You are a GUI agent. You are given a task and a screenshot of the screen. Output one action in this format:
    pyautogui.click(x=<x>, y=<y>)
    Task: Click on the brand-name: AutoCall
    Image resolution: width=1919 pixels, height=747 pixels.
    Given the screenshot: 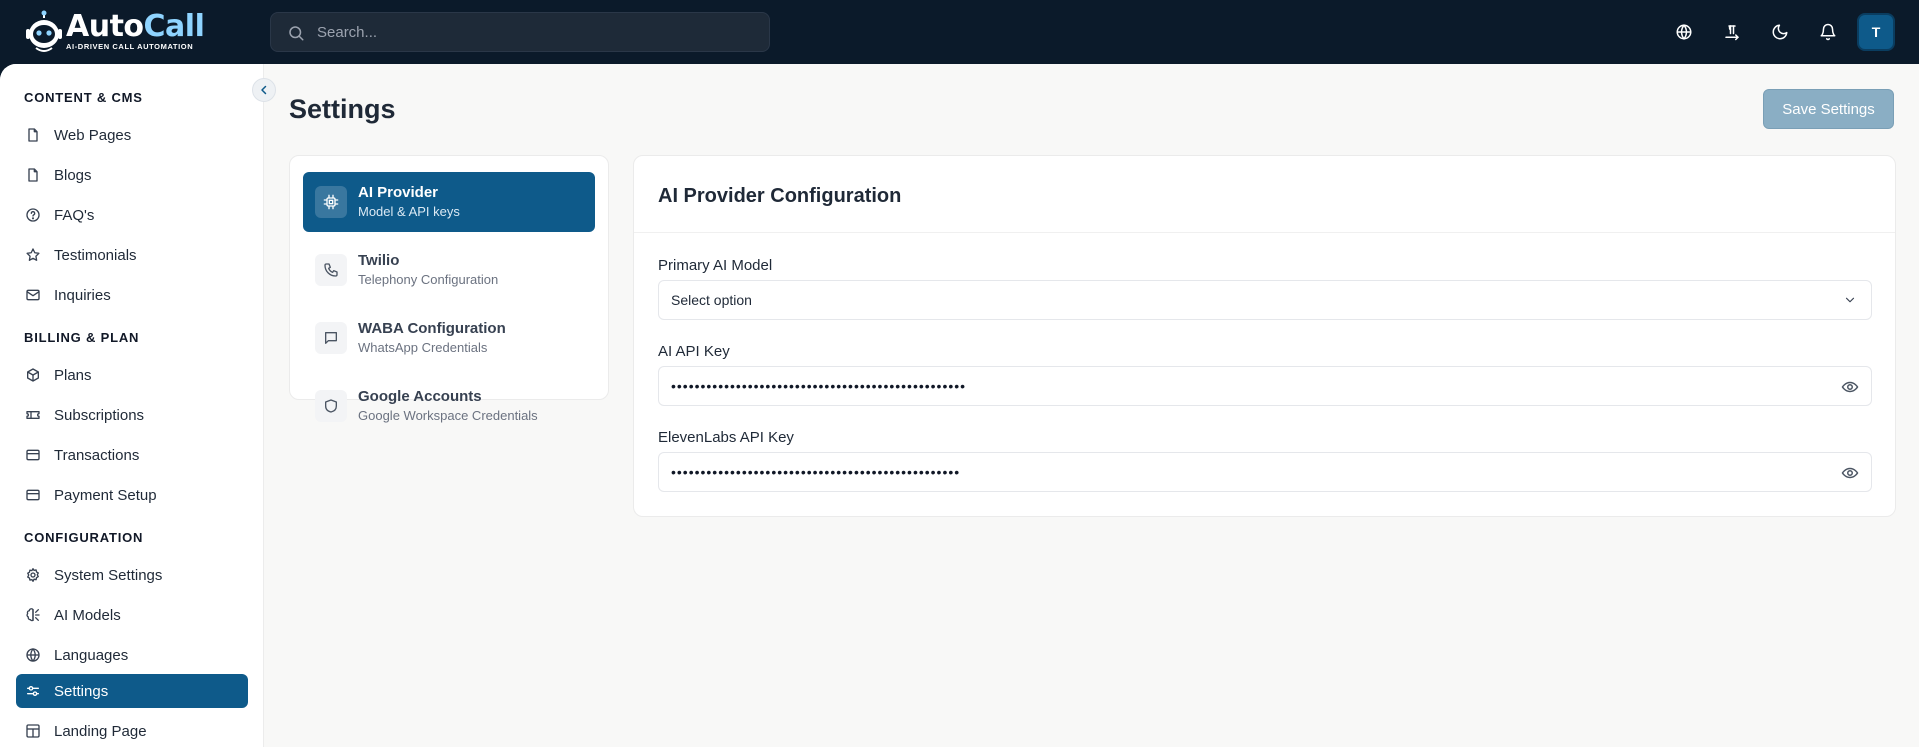 What is the action you would take?
    pyautogui.click(x=135, y=26)
    